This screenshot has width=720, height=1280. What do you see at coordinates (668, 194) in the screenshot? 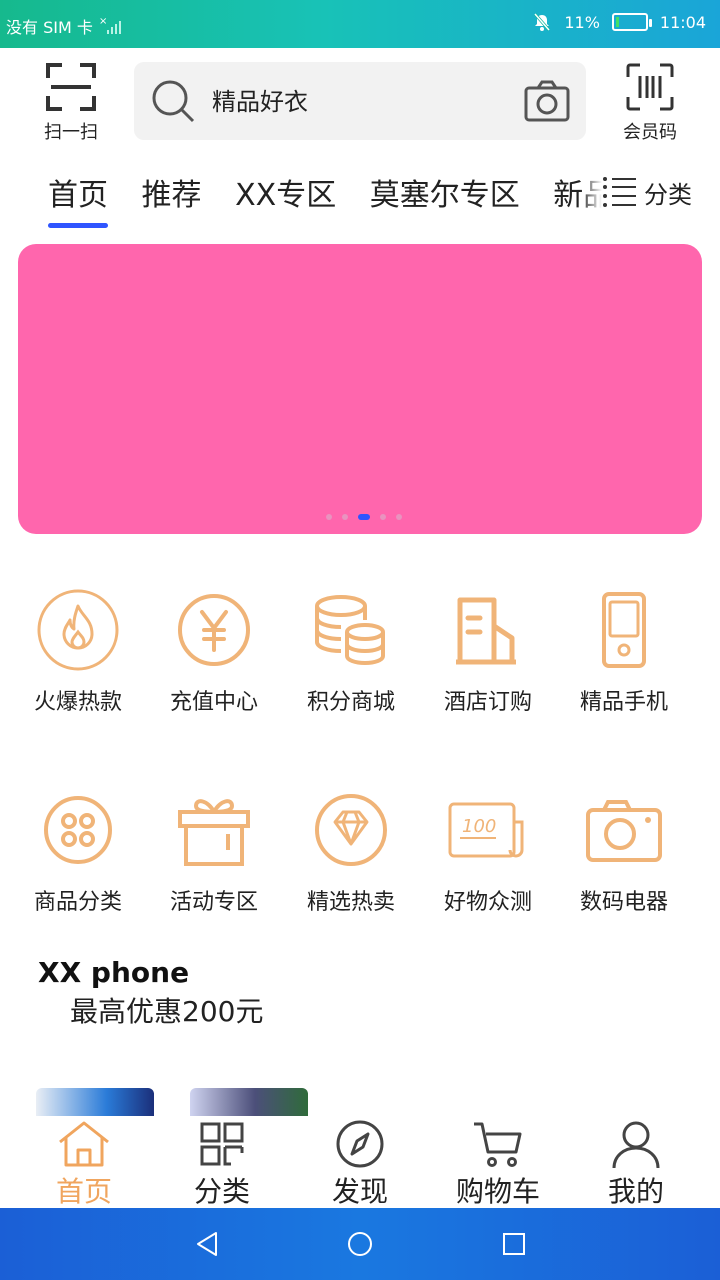
I see `category-label: 分类` at bounding box center [668, 194].